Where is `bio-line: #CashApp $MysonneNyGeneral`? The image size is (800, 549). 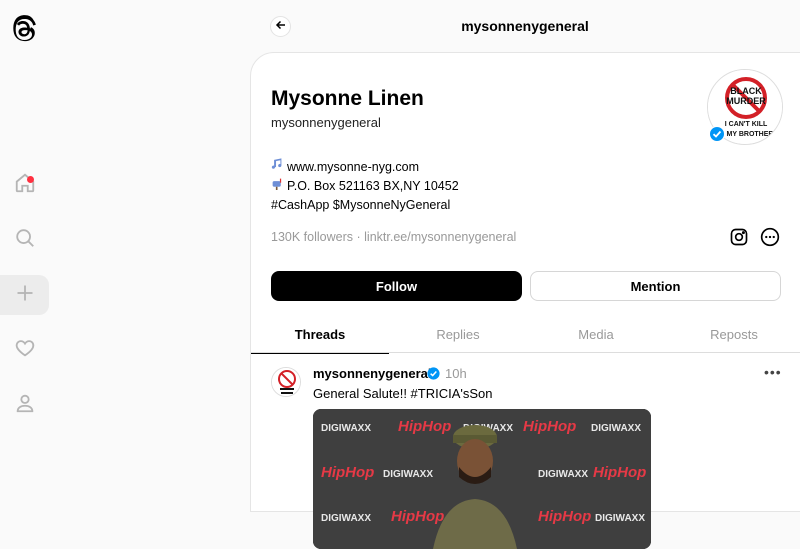
bio-line: #CashApp $MysonneNyGeneral is located at coordinates (365, 205).